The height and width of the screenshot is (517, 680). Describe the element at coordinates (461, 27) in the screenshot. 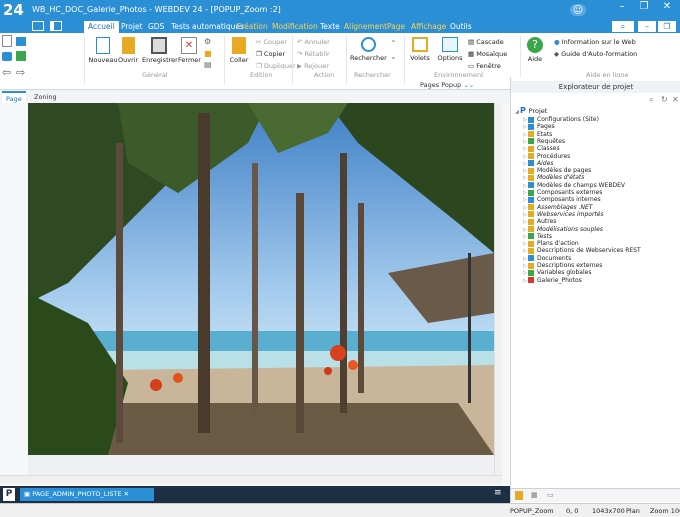

I see `menu-outils: Outils` at that location.